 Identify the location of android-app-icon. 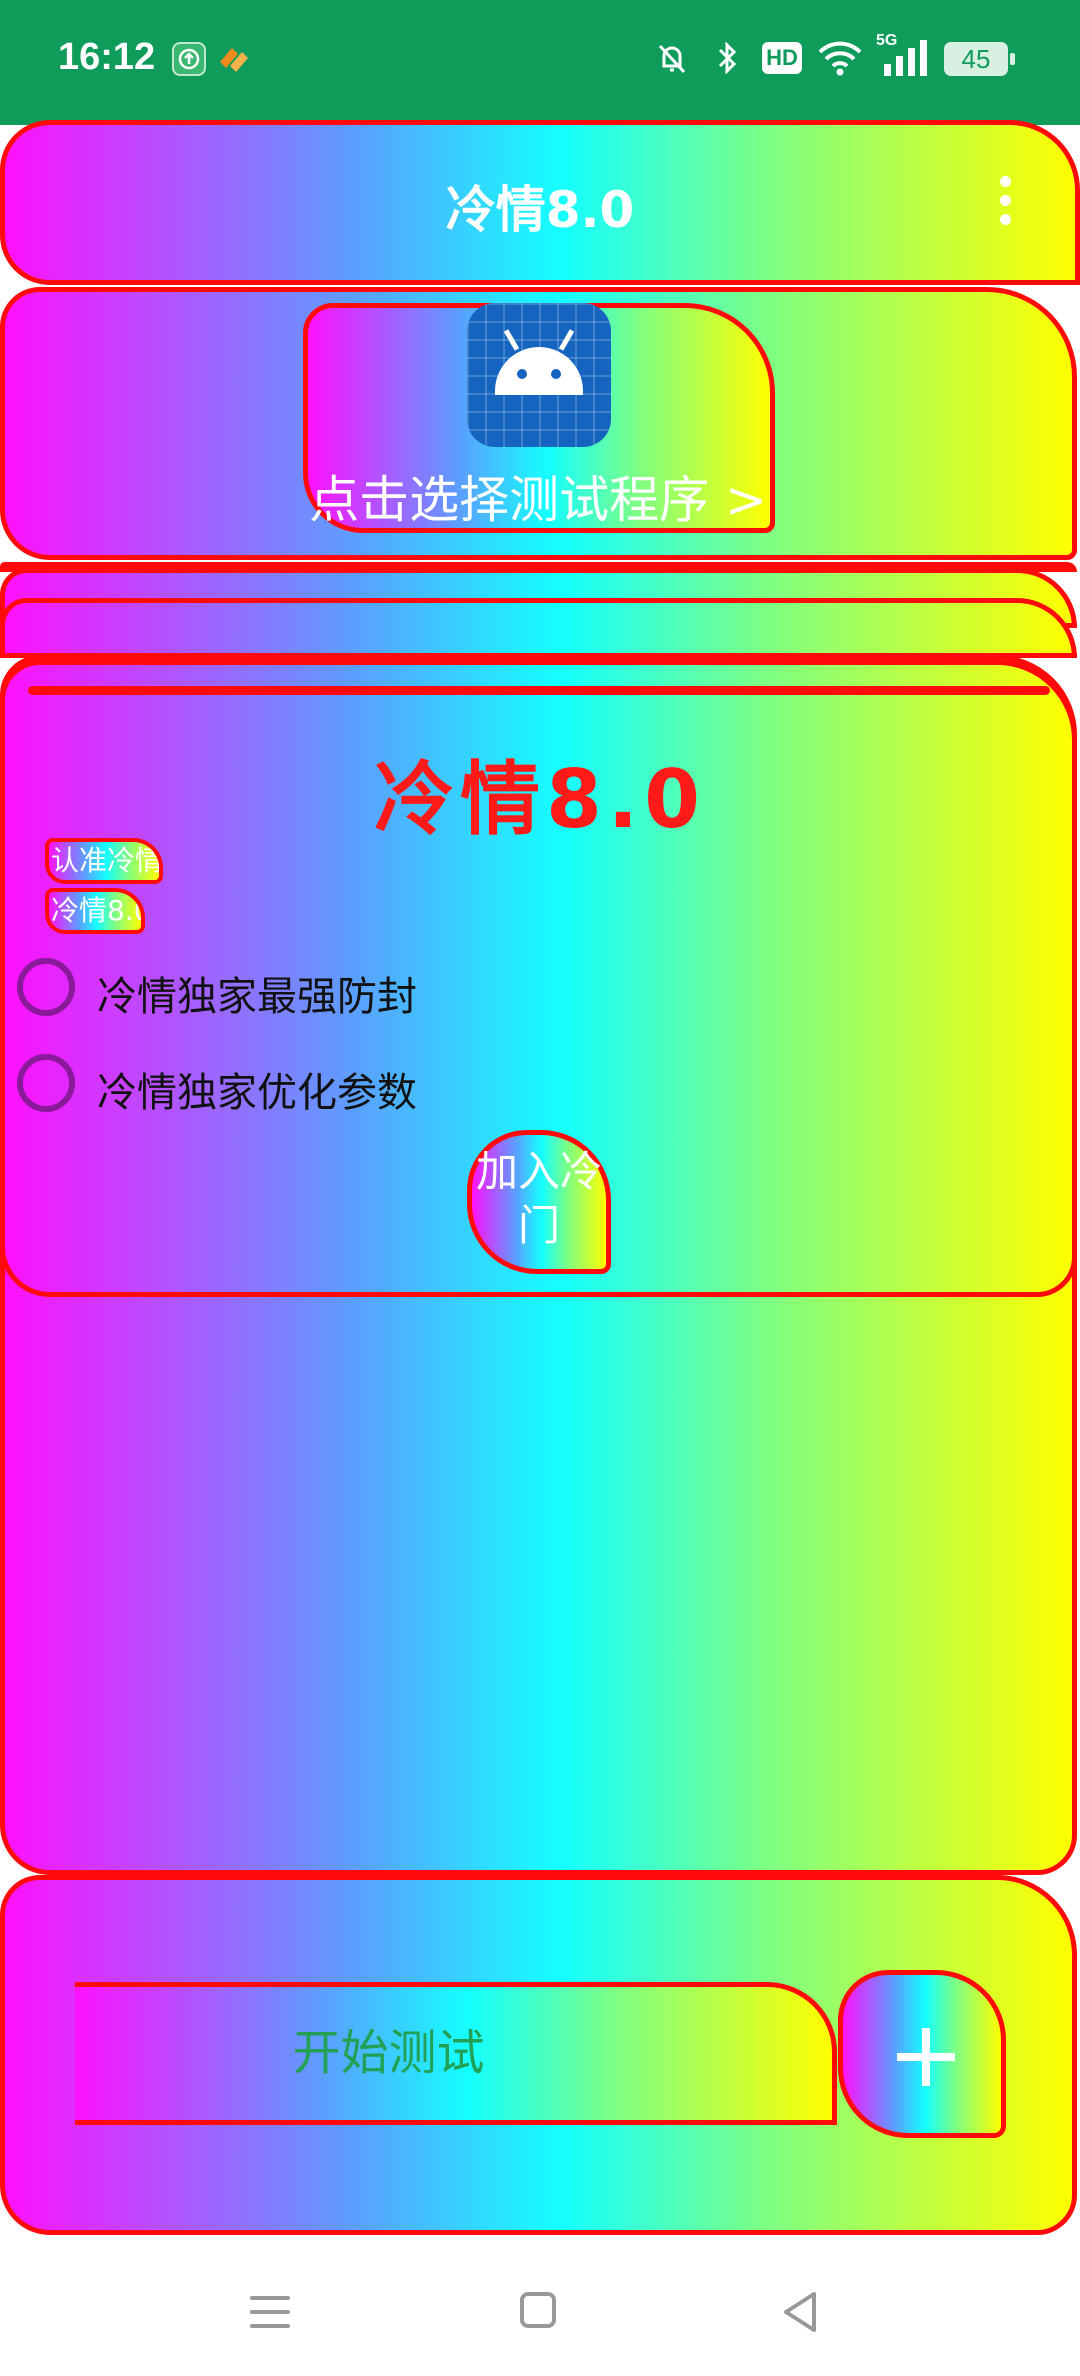
(539, 375).